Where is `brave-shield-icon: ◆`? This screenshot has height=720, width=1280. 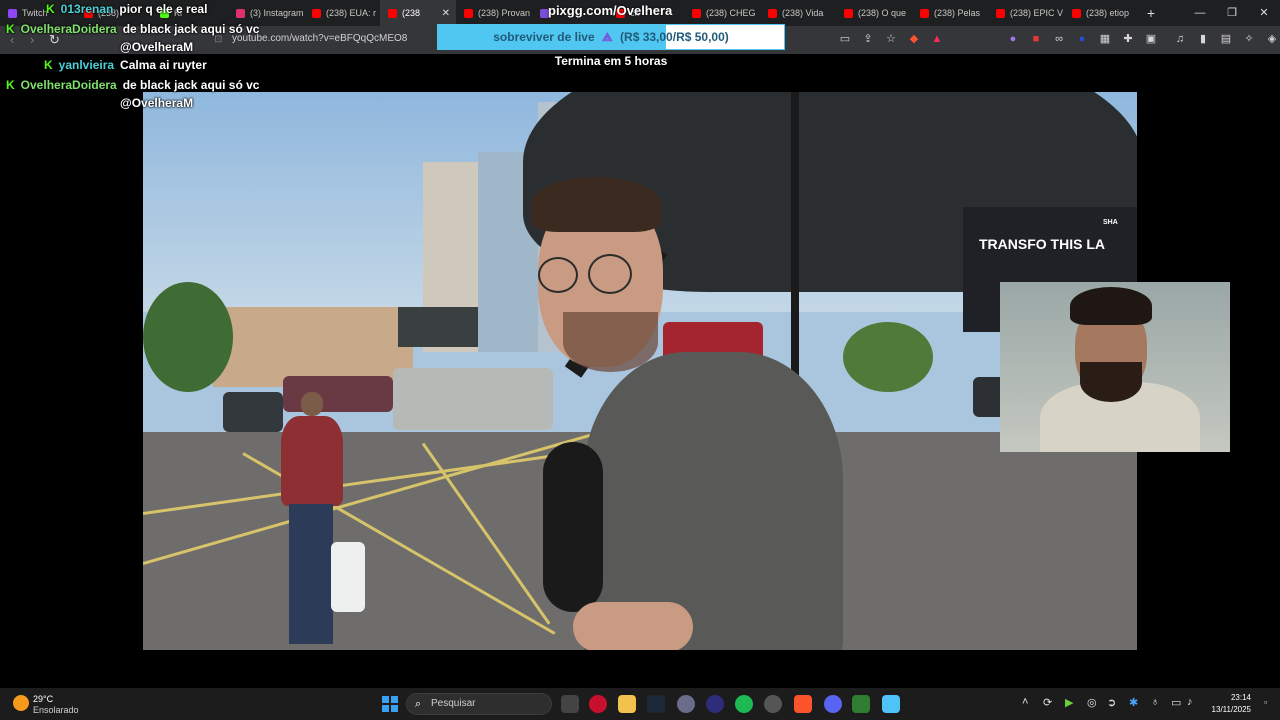
brave-shield-icon: ◆ is located at coordinates (914, 39).